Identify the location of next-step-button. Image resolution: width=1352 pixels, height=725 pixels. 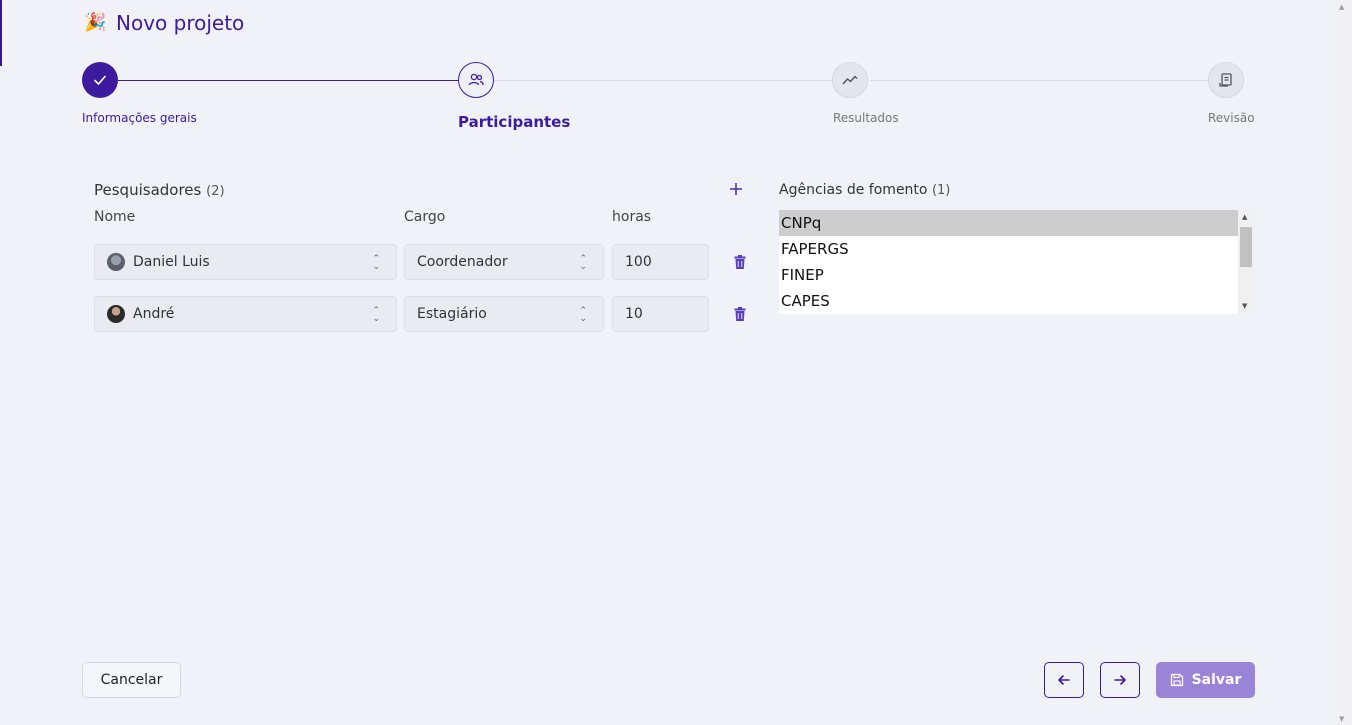
(1120, 680).